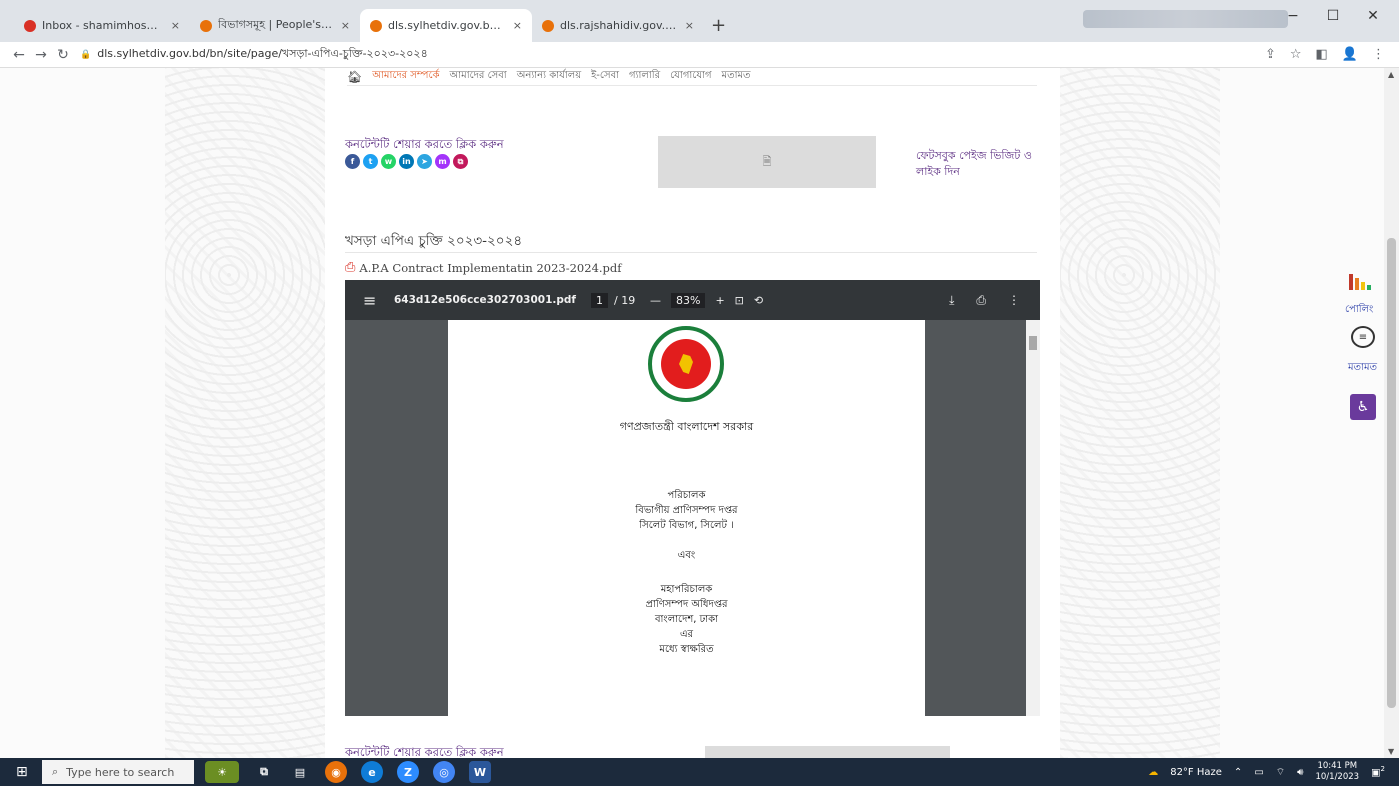  I want to click on reload-icon: ↻, so click(63, 55).